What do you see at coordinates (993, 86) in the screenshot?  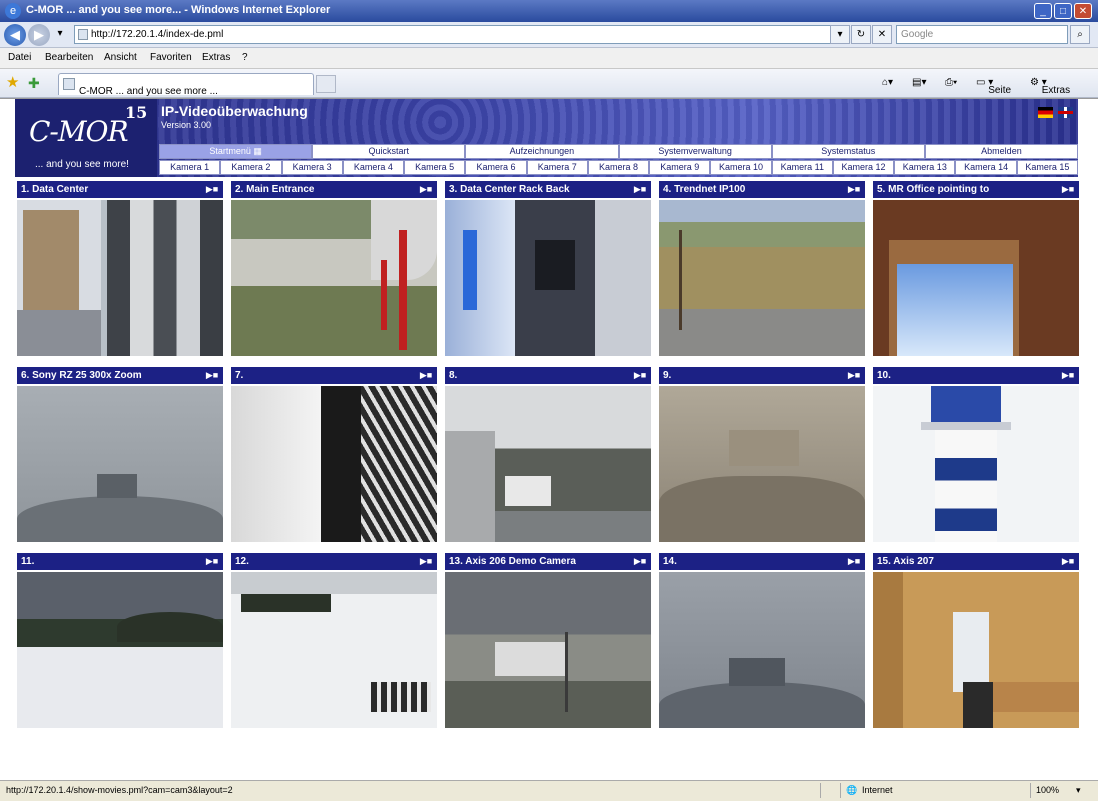 I see `page-menu: ▭ Seite ▾` at bounding box center [993, 86].